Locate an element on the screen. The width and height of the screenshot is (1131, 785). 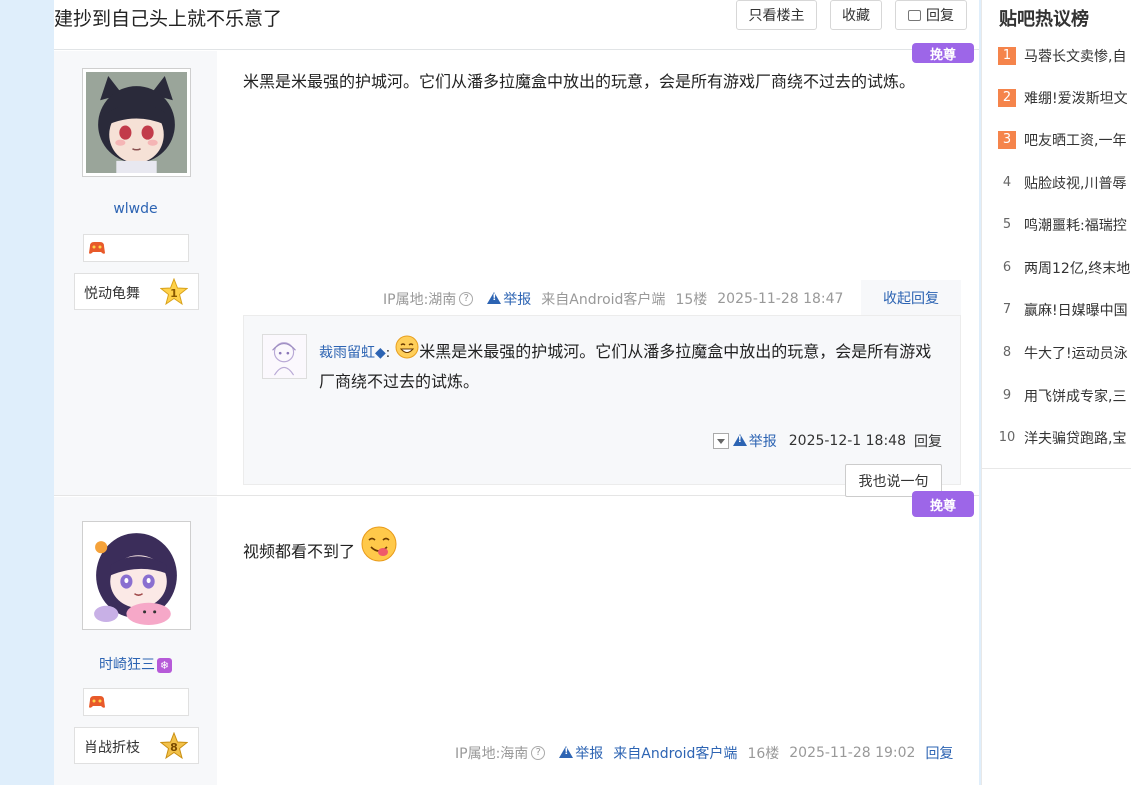
floor-number: 16楼 is located at coordinates (763, 754).